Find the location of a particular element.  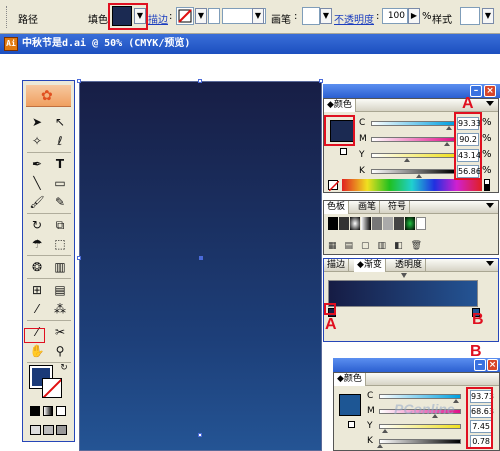

gradient-midpoint-icon is located at coordinates (404, 275).